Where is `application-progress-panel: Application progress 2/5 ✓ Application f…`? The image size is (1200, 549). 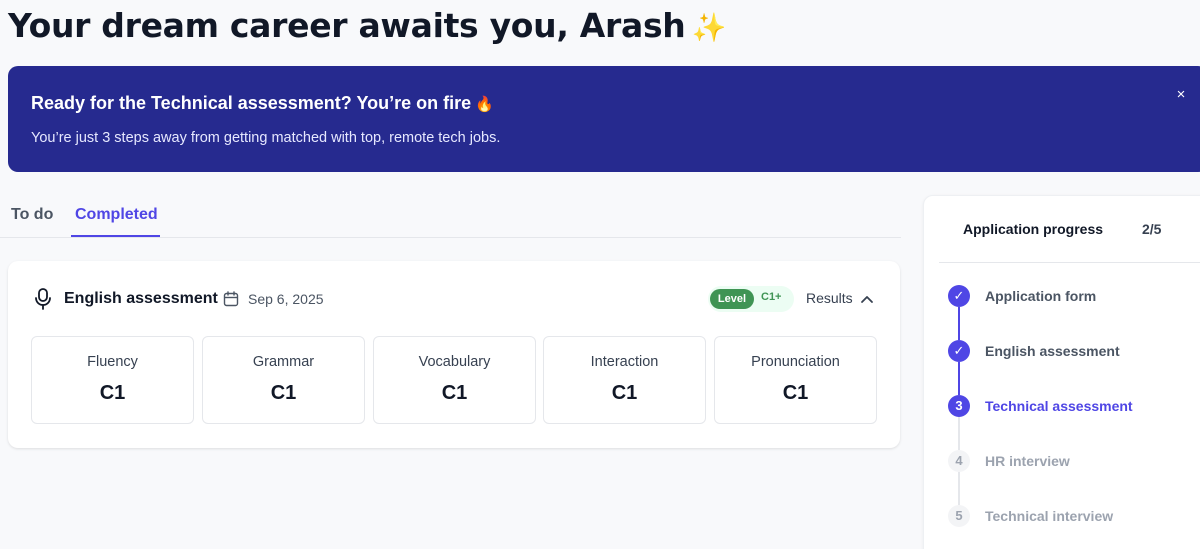
application-progress-panel: Application progress 2/5 ✓ Application f… is located at coordinates (1061, 372).